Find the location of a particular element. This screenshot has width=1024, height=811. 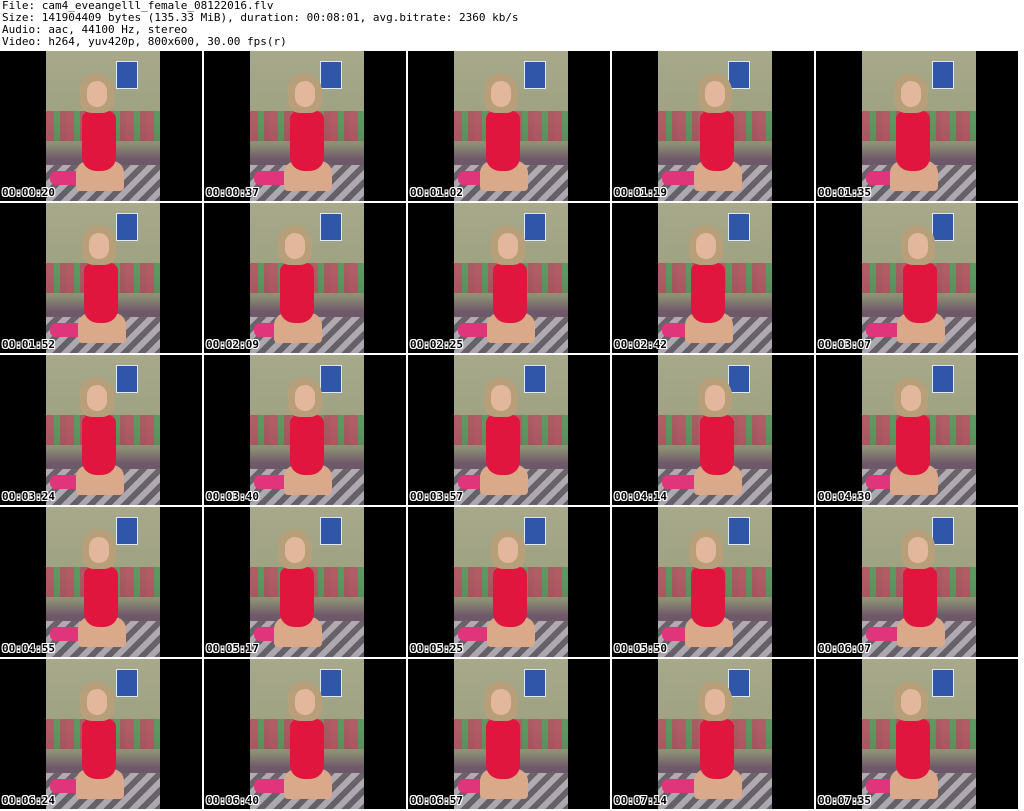

thumbnail-timestamp: 00:06:40 is located at coordinates (232, 800).